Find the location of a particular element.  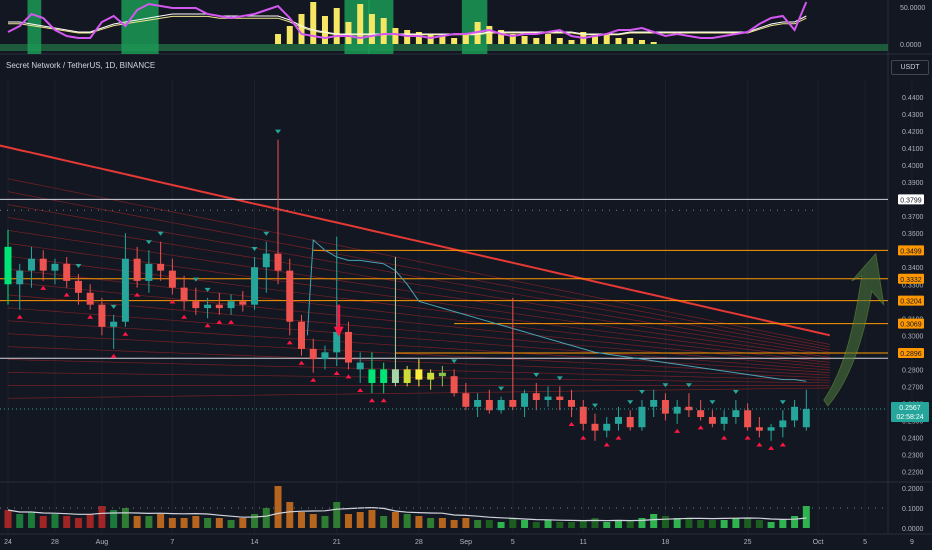

y-axis-tick-label: 0.3000 is located at coordinates (913, 336).